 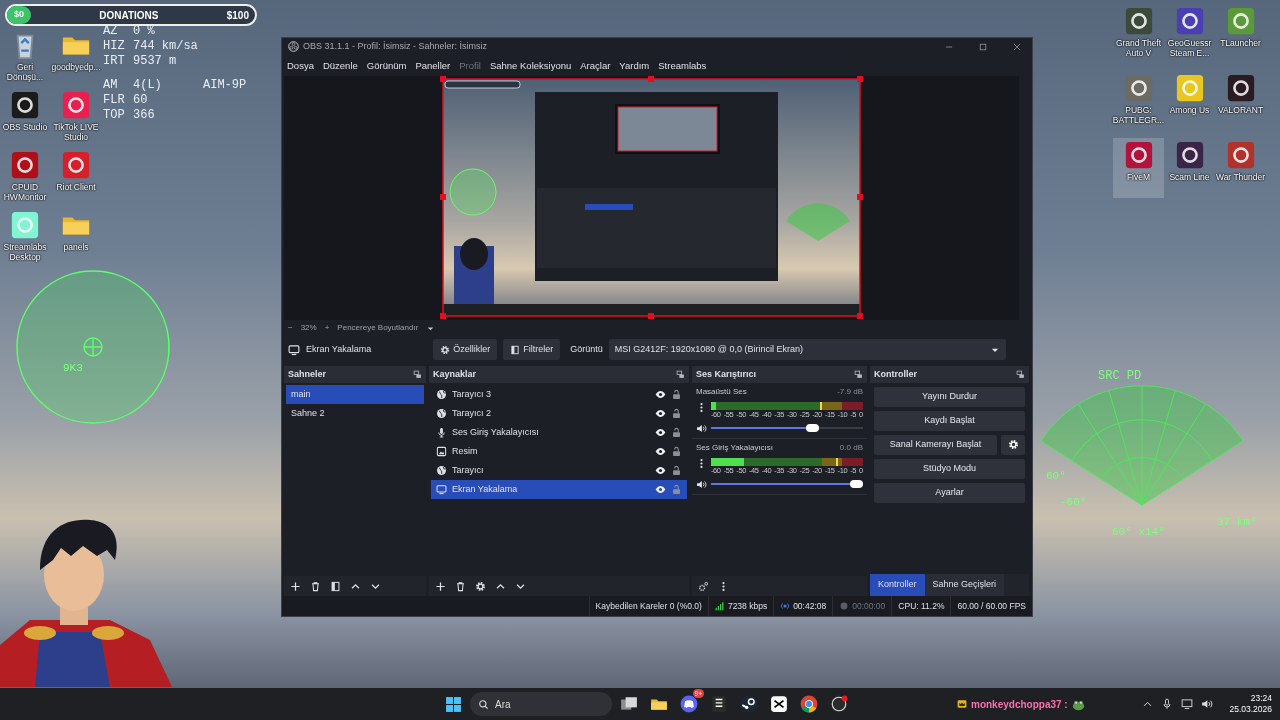 What do you see at coordinates (355, 394) in the screenshot?
I see `scene-item: main` at bounding box center [355, 394].